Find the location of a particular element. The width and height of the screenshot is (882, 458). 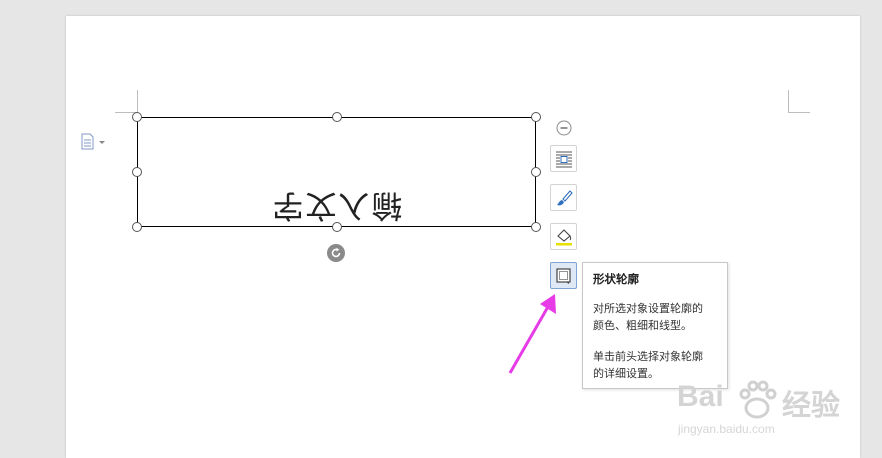

baidu-jingyan-watermark: Bai 经验 jingyan.baidu.com is located at coordinates (772, 413).